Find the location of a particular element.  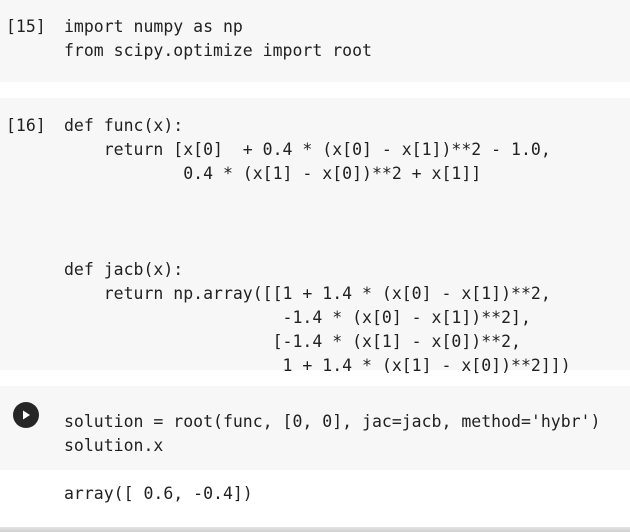

code-line: import numpy as np is located at coordinates (153, 26).